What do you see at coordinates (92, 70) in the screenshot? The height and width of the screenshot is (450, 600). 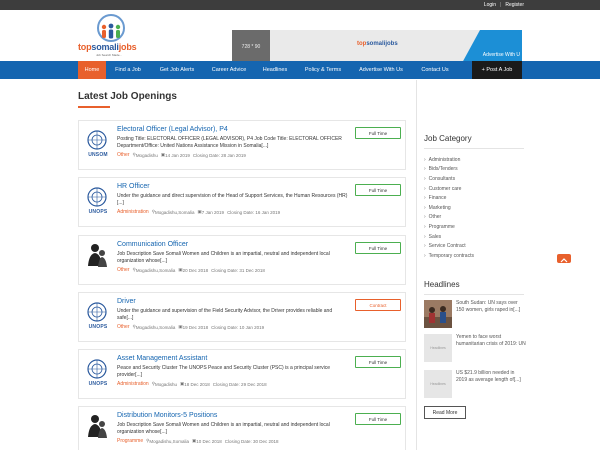 I see `nav-home: Home` at bounding box center [92, 70].